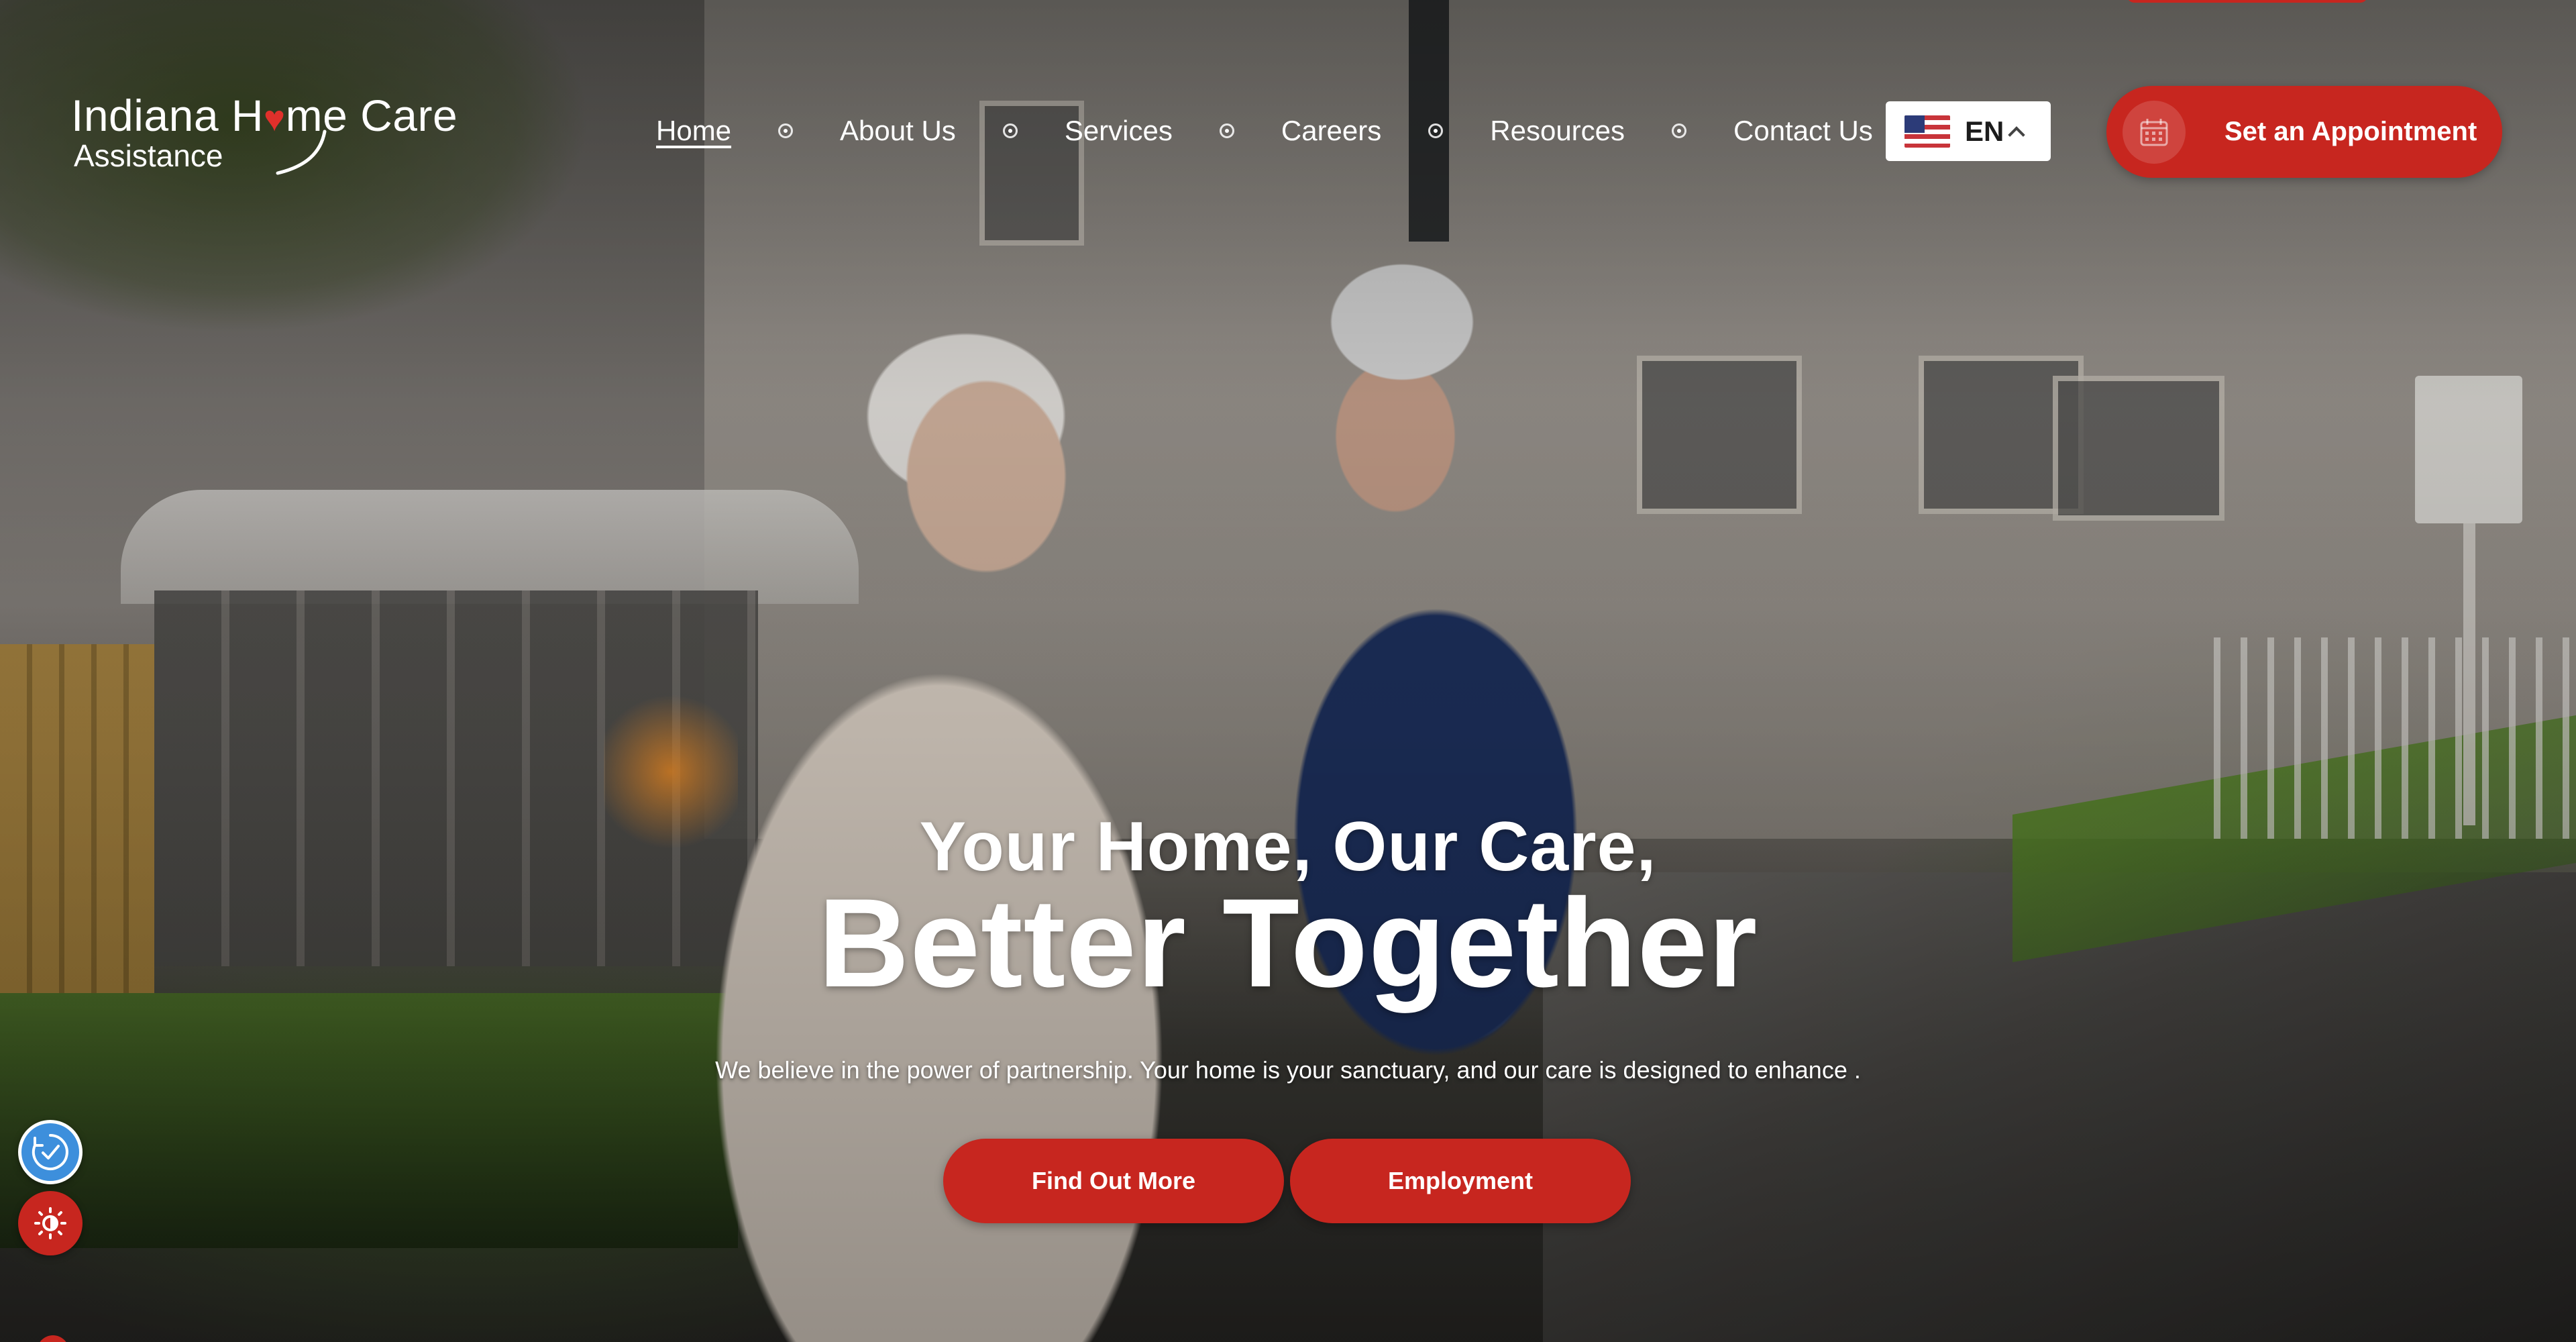 This screenshot has width=2576, height=1342. What do you see at coordinates (693, 130) in the screenshot?
I see `nav-item-home: Home` at bounding box center [693, 130].